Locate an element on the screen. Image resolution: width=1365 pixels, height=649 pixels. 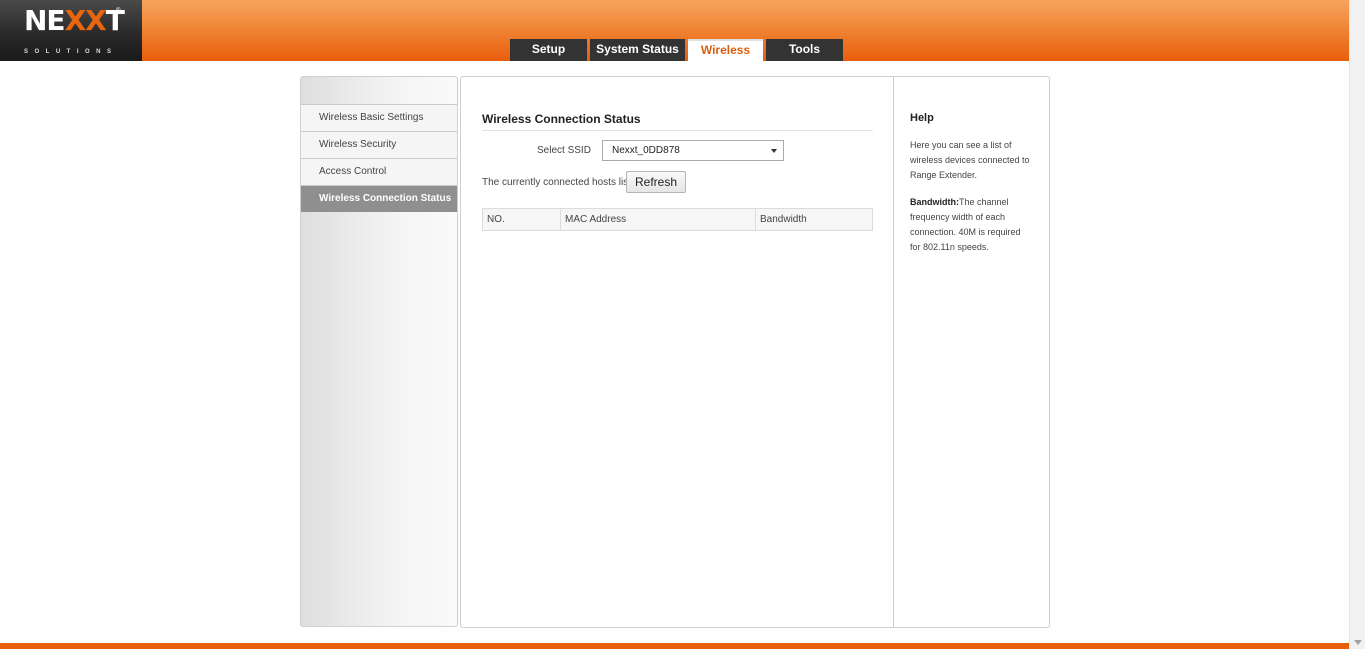
main-nav-tabs: Setup System Status Wireless Tools is located at coordinates (678, 50).